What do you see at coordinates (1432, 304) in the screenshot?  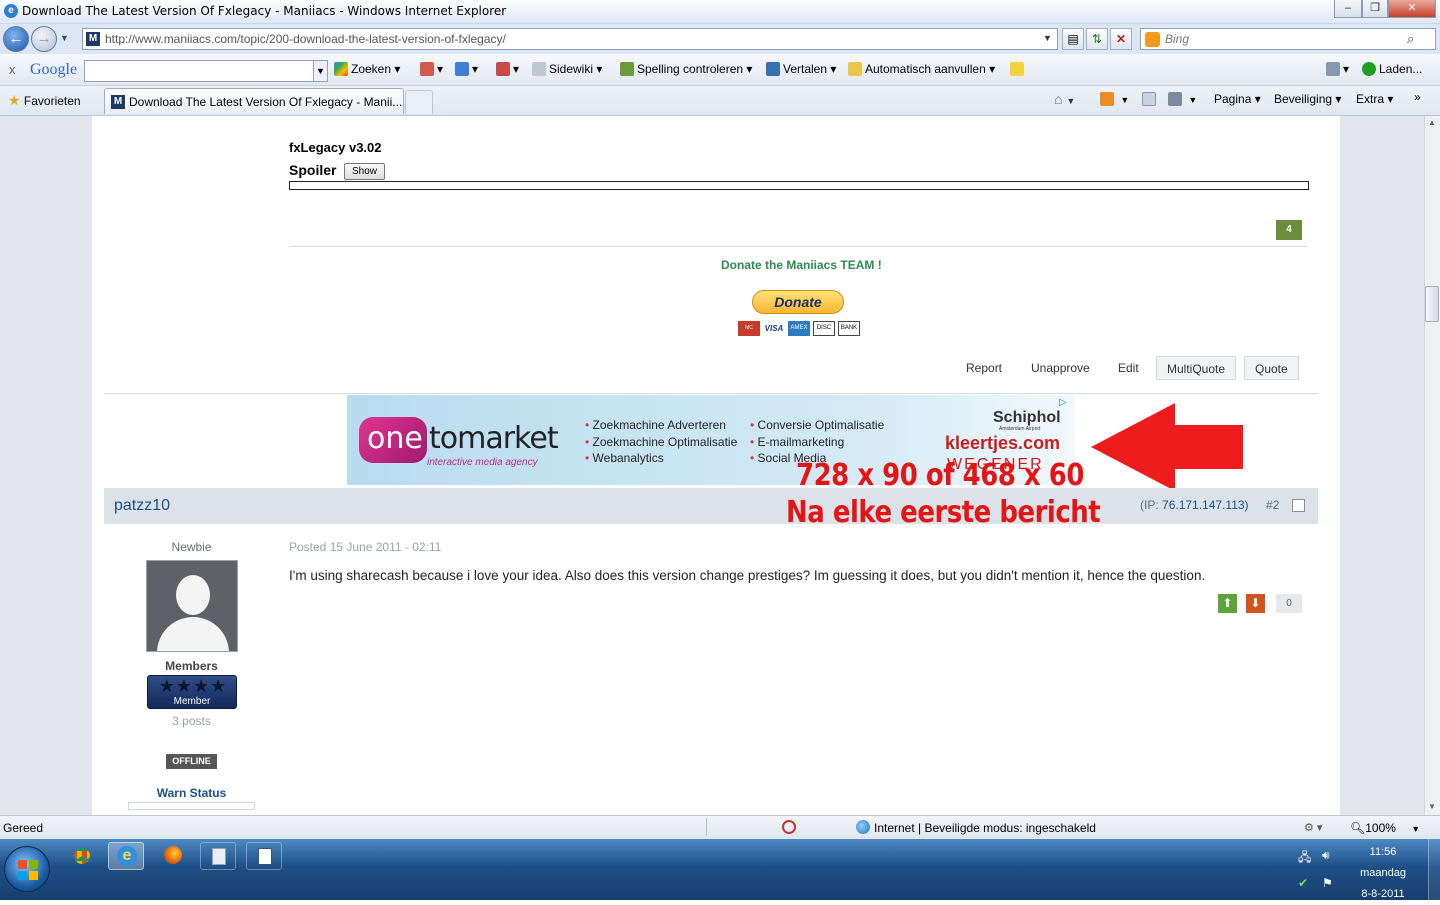 I see `scrollbar-thumb` at bounding box center [1432, 304].